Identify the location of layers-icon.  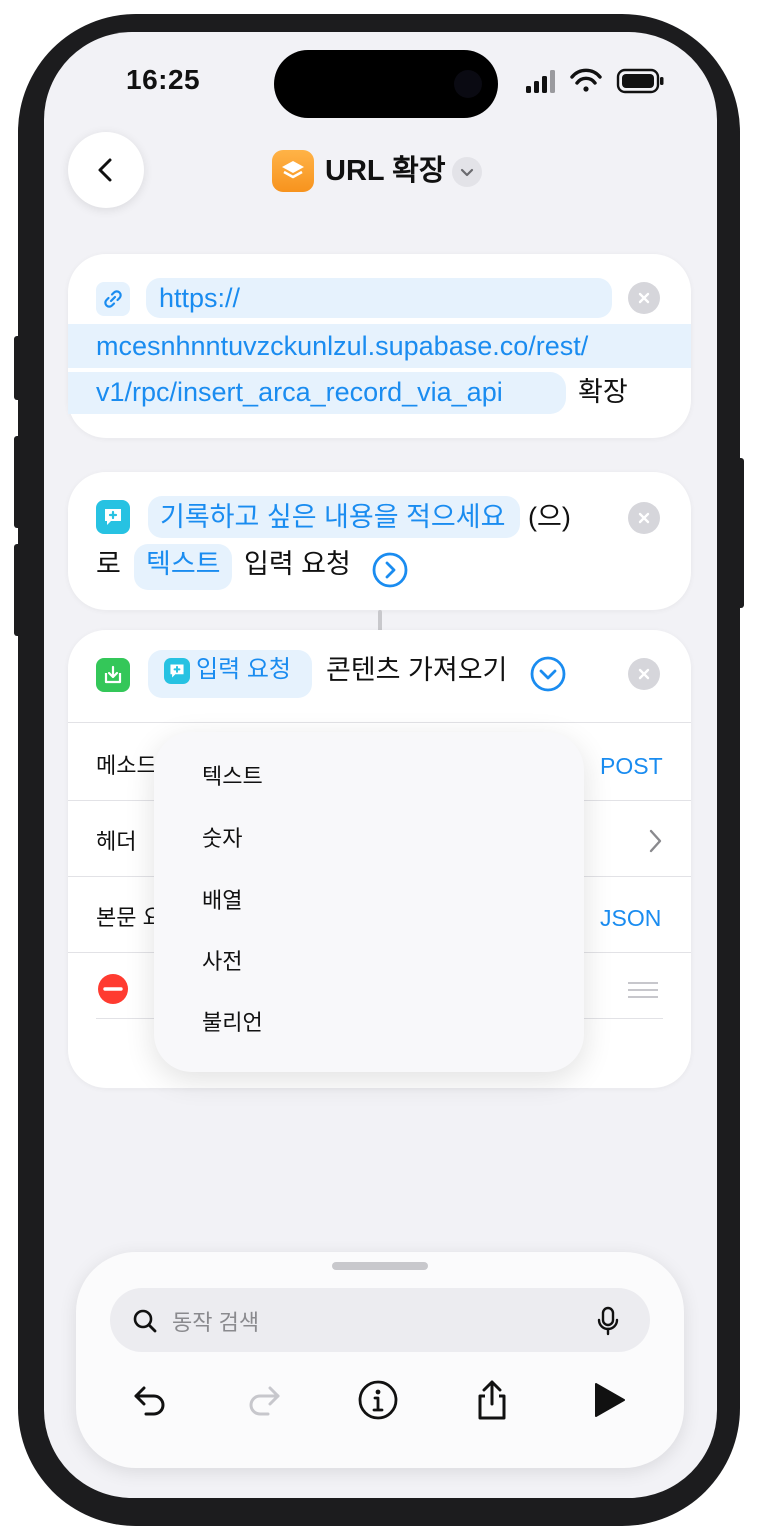
(293, 170).